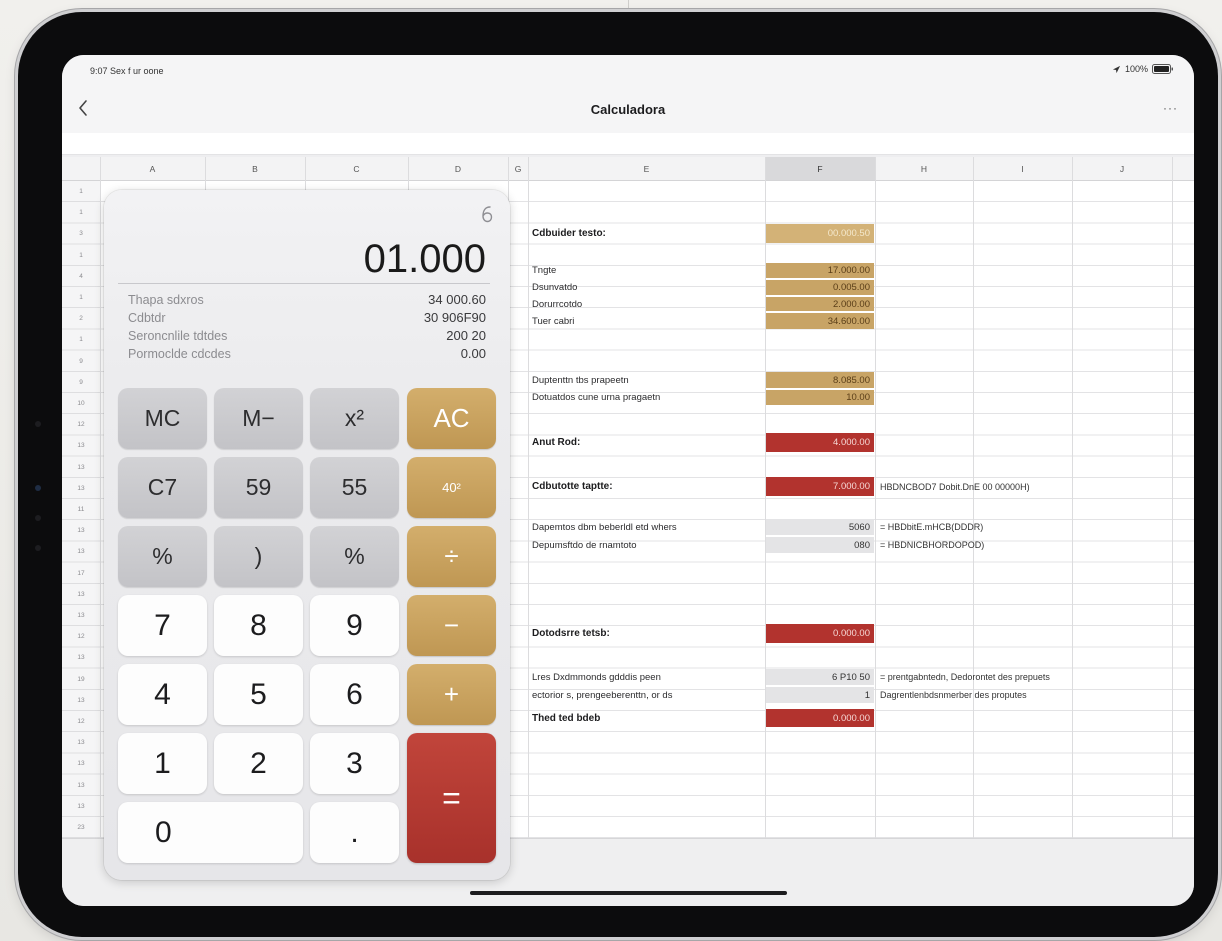 Image resolution: width=1222 pixels, height=941 pixels. Describe the element at coordinates (162, 694) in the screenshot. I see `digit-4-button: 4` at that location.